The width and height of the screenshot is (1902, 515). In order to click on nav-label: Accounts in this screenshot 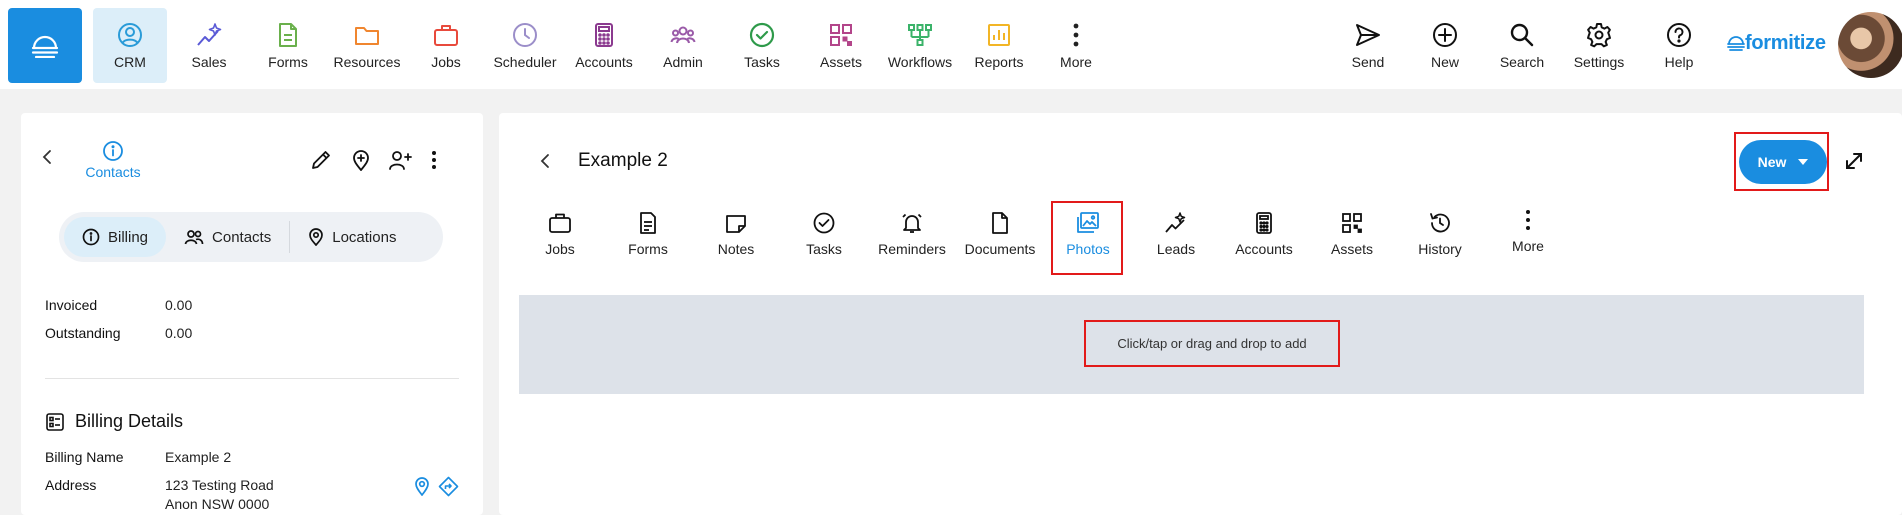, I will do `click(604, 62)`.